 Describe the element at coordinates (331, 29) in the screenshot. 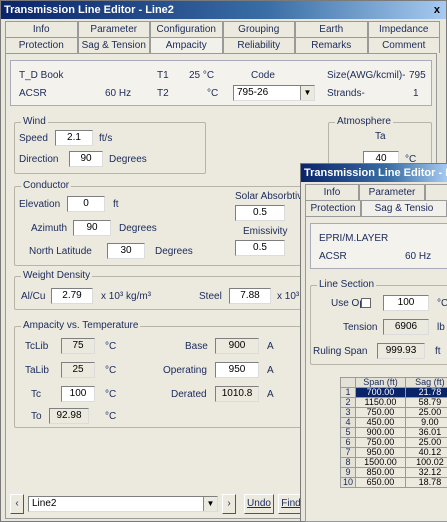

I see `tab-earth: Earth` at that location.